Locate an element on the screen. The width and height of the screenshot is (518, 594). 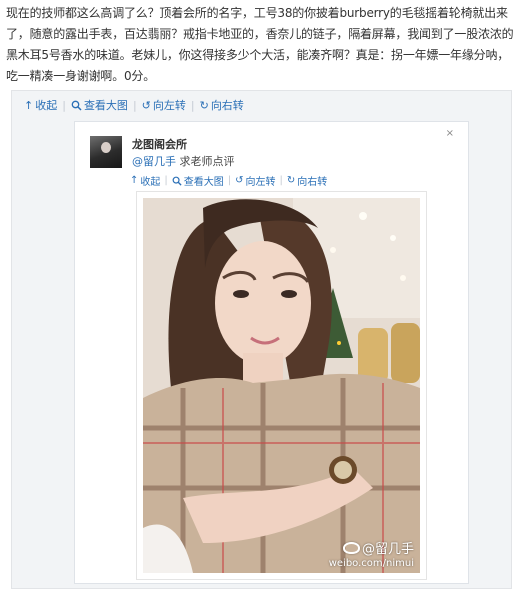
repost-message: 求老师点评 is located at coordinates (207, 161).